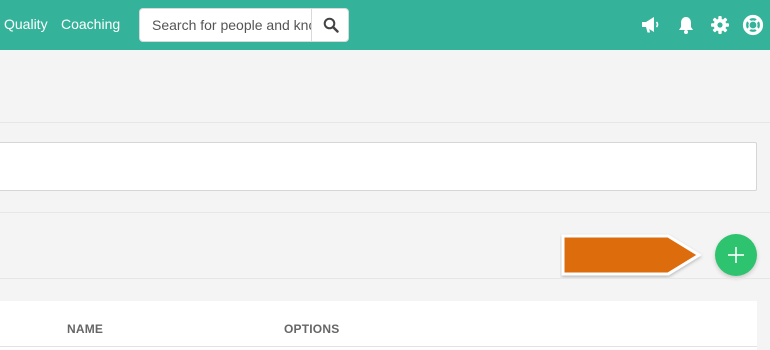 The image size is (770, 350). Describe the element at coordinates (378, 346) in the screenshot. I see `table-header-divider` at that location.